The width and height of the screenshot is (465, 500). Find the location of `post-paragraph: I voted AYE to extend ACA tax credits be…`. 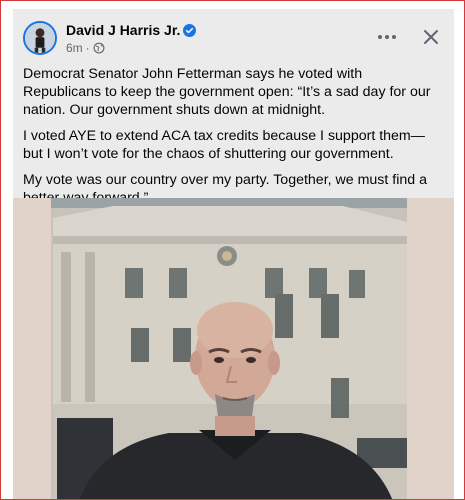

post-paragraph: I voted AYE to extend ACA tax credits be… is located at coordinates (224, 145).